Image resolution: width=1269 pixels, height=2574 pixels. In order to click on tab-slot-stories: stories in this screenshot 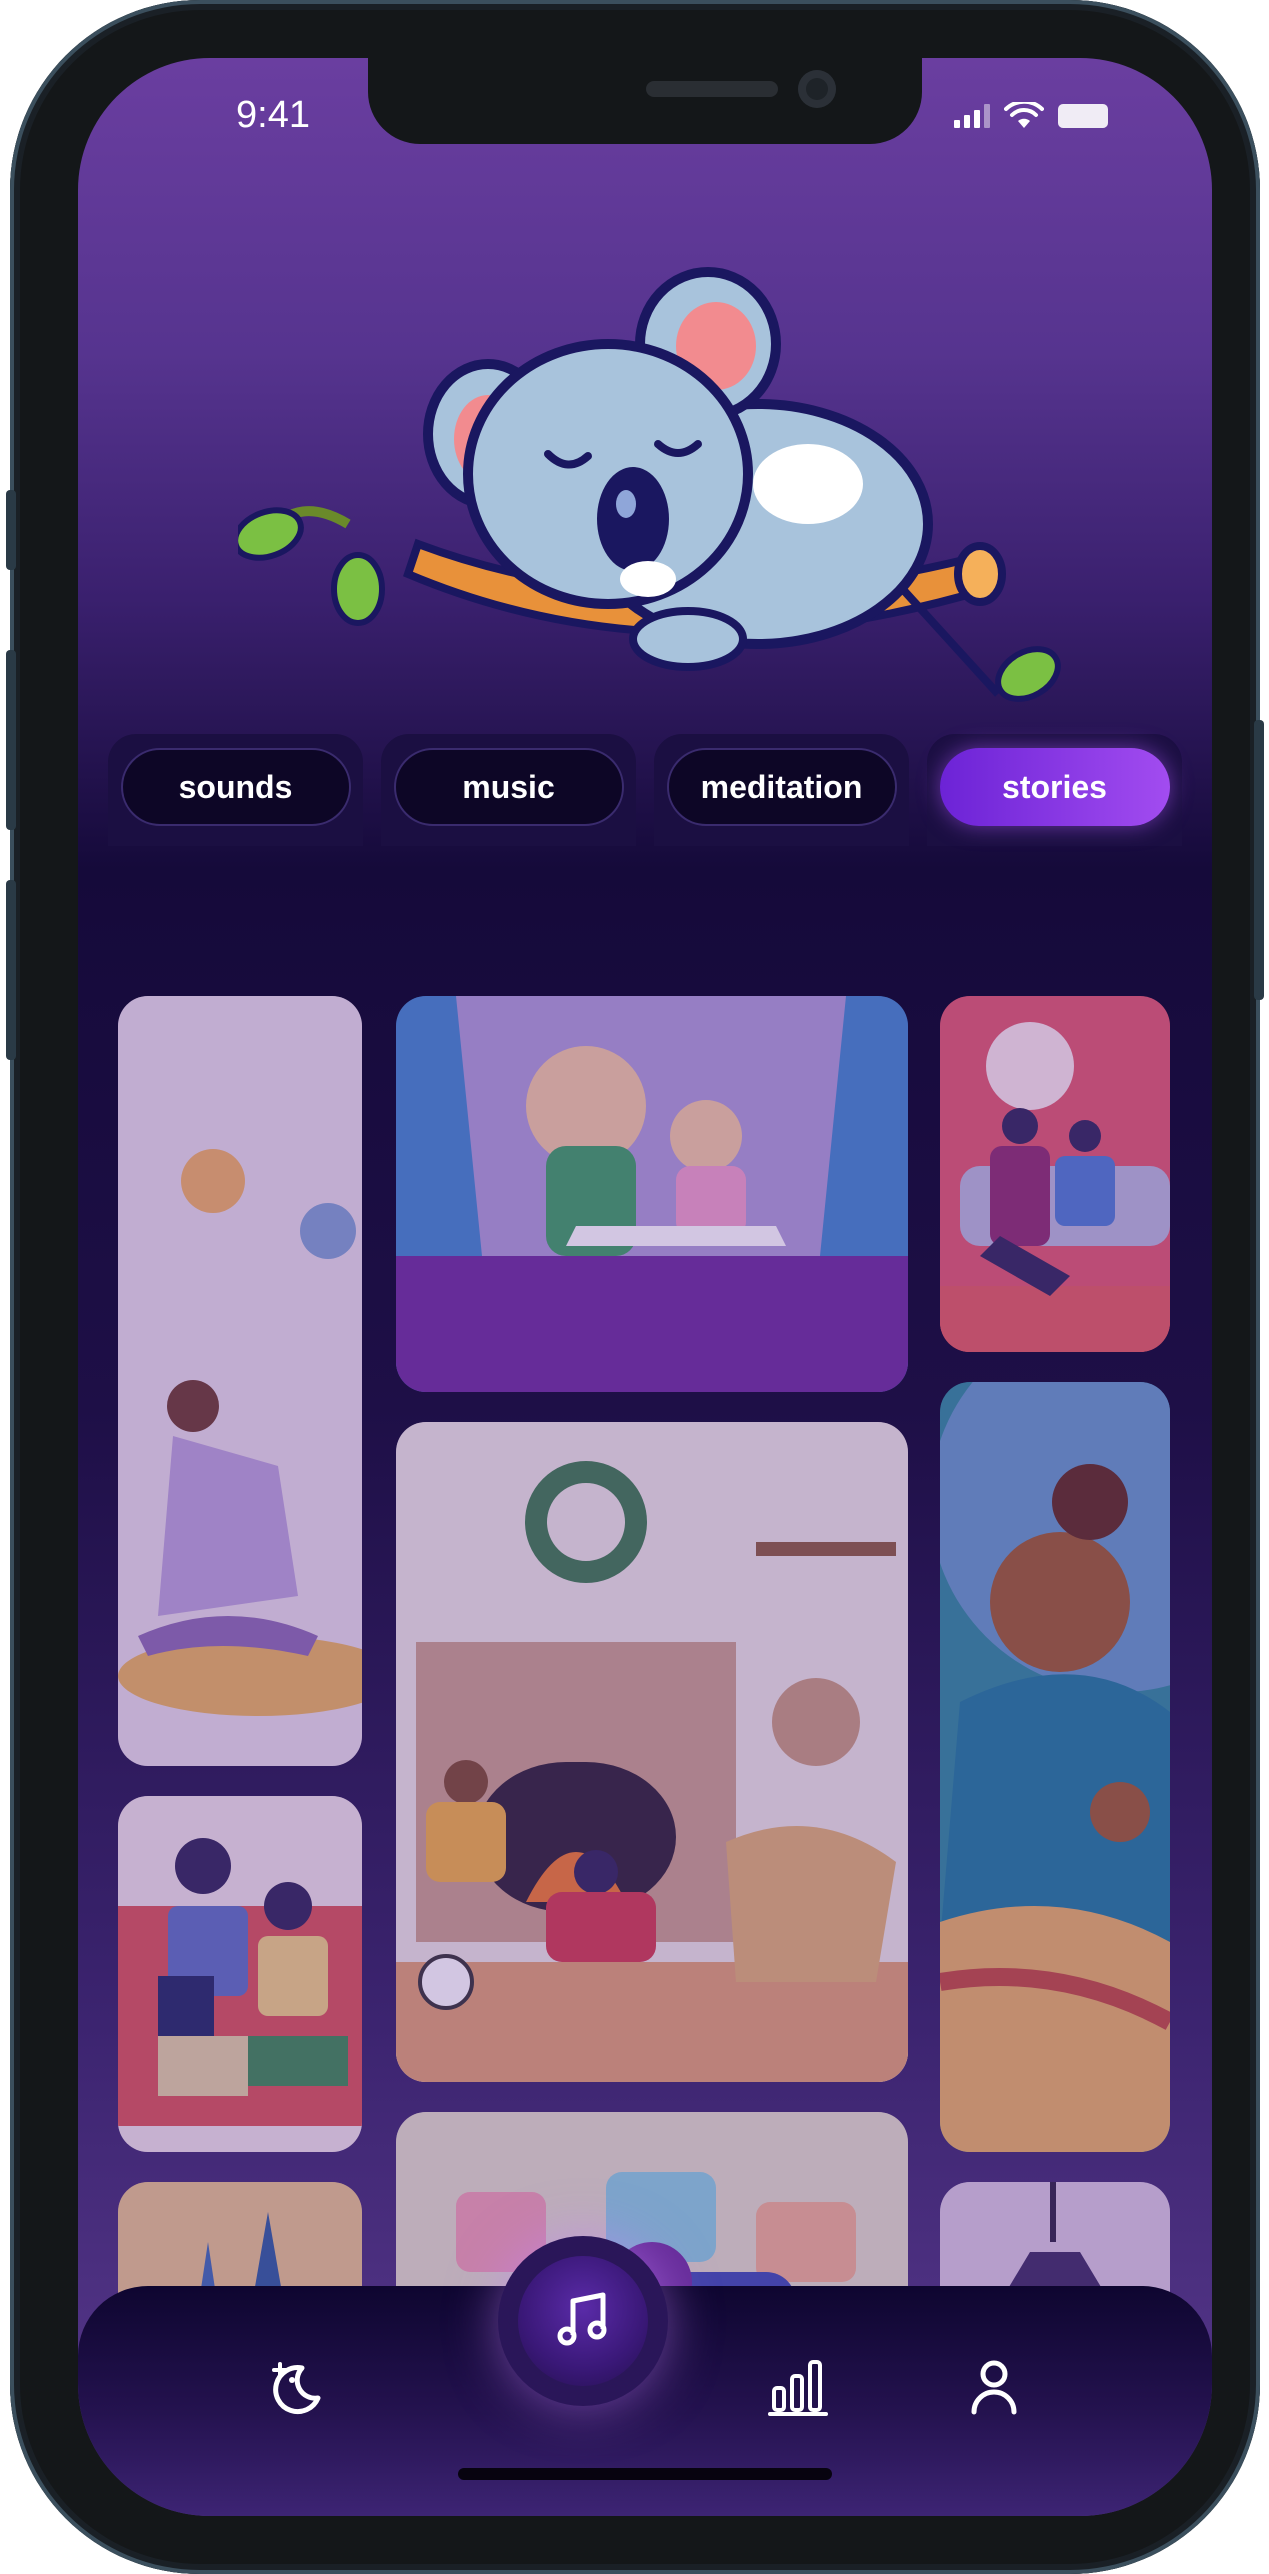, I will do `click(1054, 790)`.